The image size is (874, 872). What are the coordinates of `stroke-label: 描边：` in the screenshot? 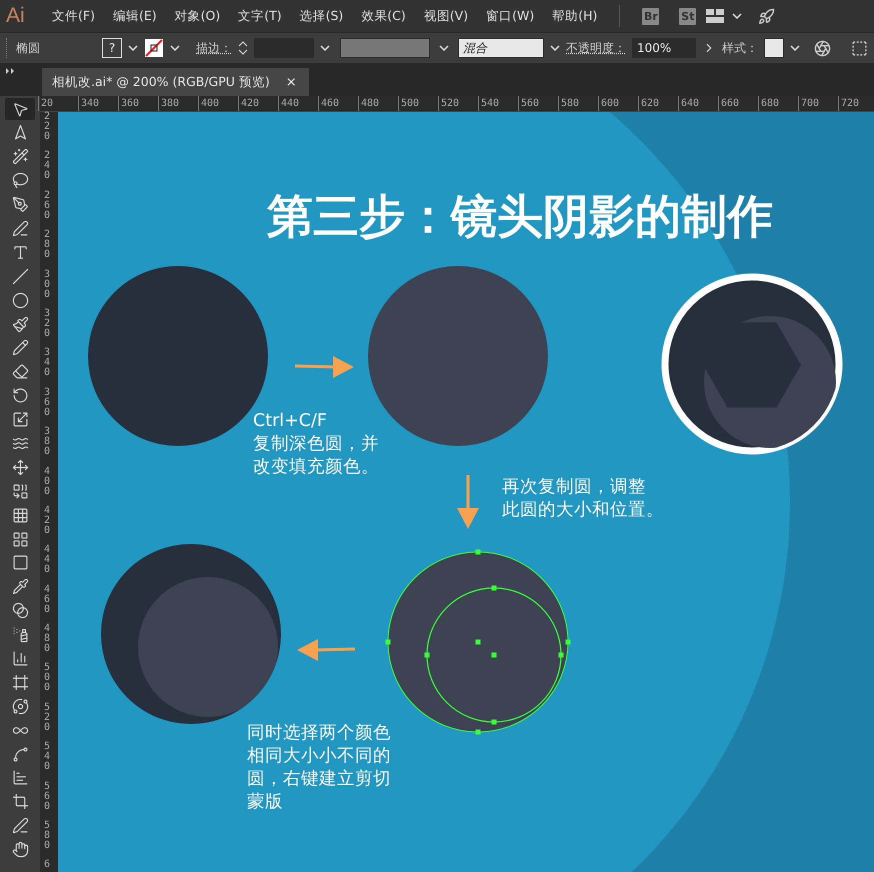 It's located at (214, 48).